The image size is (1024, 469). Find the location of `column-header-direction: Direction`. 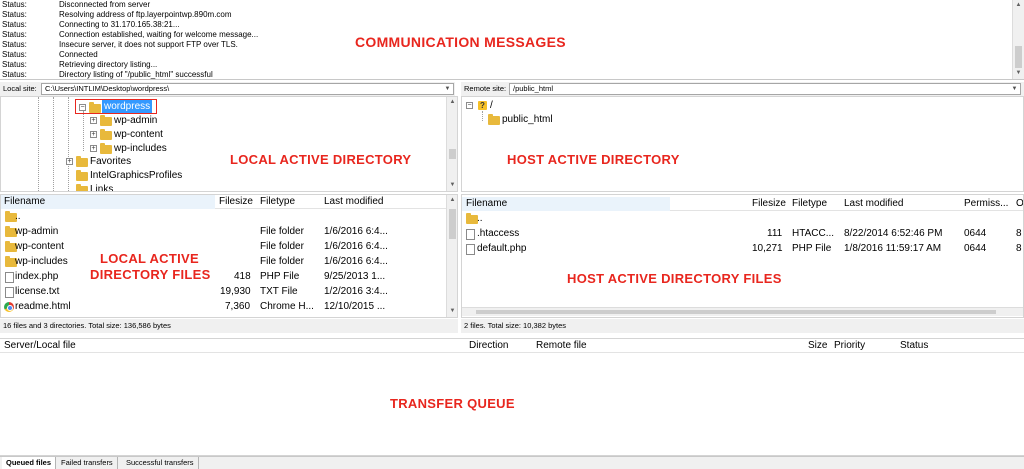

column-header-direction: Direction is located at coordinates (488, 346).